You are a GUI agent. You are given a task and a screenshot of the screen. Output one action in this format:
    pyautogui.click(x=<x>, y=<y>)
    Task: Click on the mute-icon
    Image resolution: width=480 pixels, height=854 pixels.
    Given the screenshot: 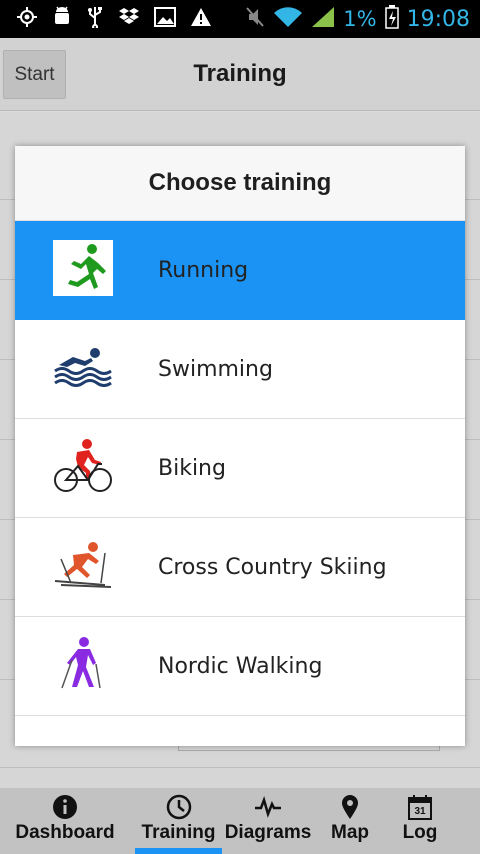 What is the action you would take?
    pyautogui.click(x=255, y=19)
    